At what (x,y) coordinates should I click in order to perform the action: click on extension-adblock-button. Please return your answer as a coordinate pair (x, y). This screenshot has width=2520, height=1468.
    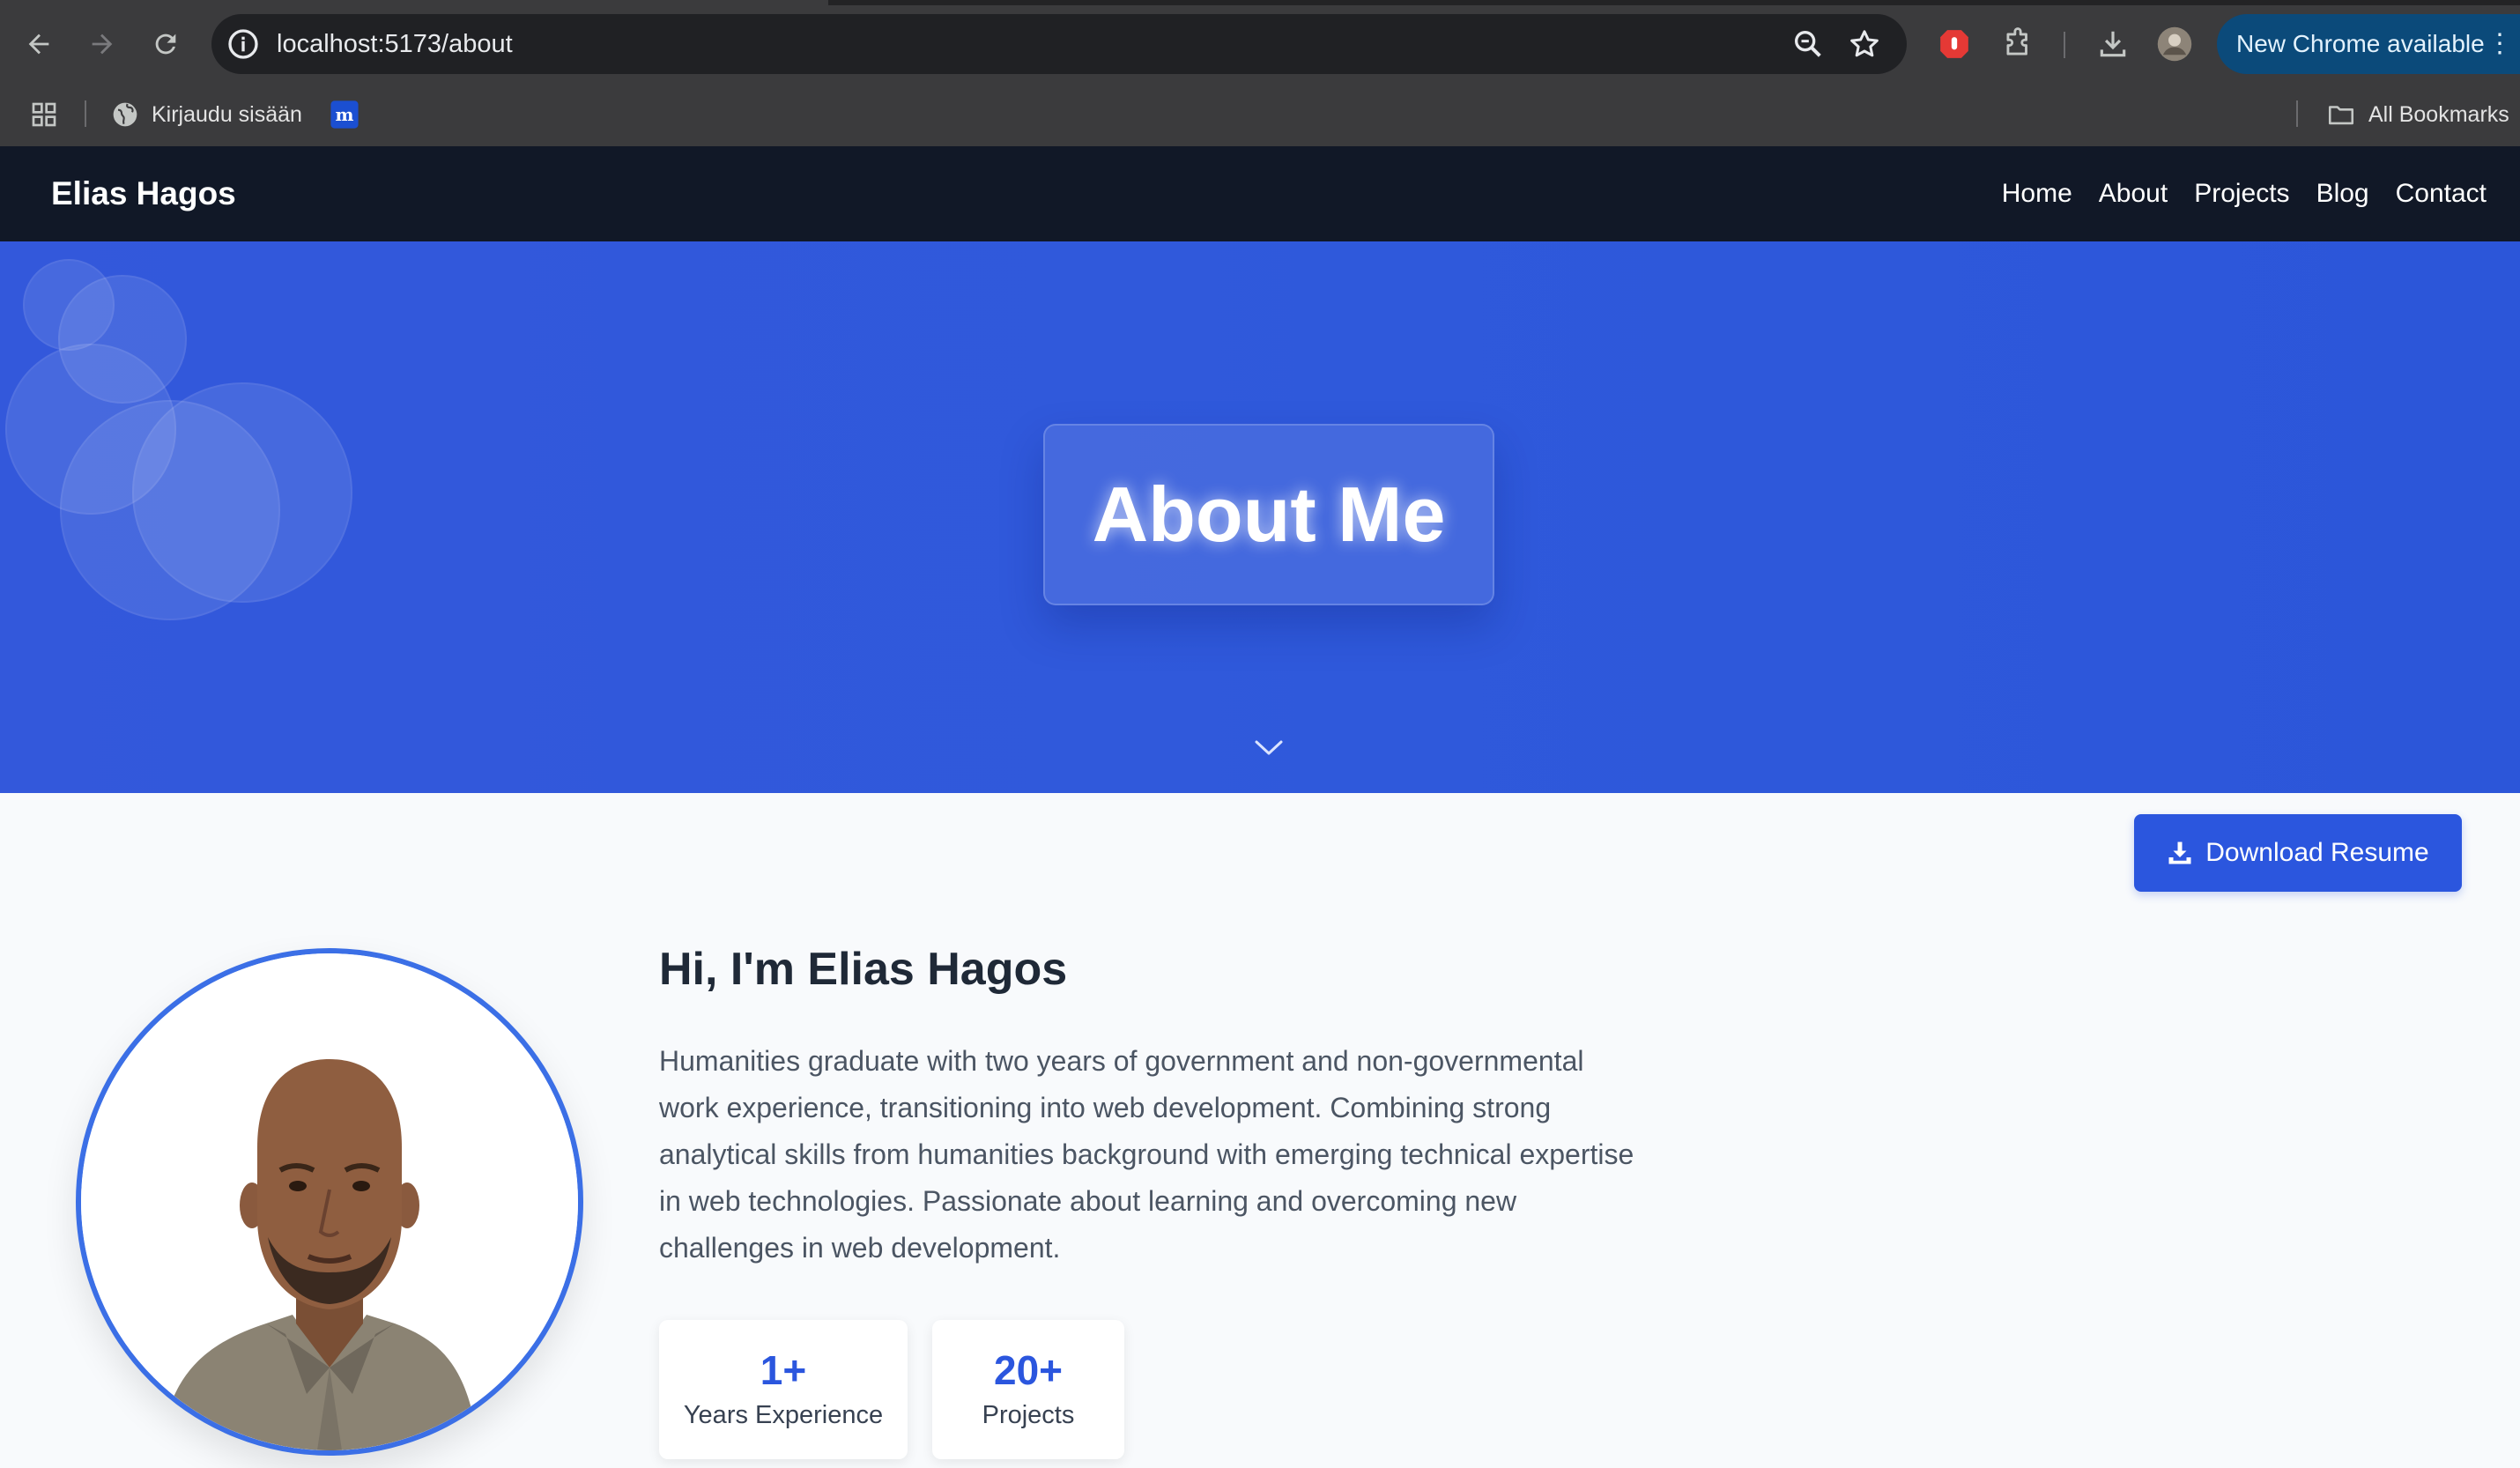
    Looking at the image, I should click on (1954, 44).